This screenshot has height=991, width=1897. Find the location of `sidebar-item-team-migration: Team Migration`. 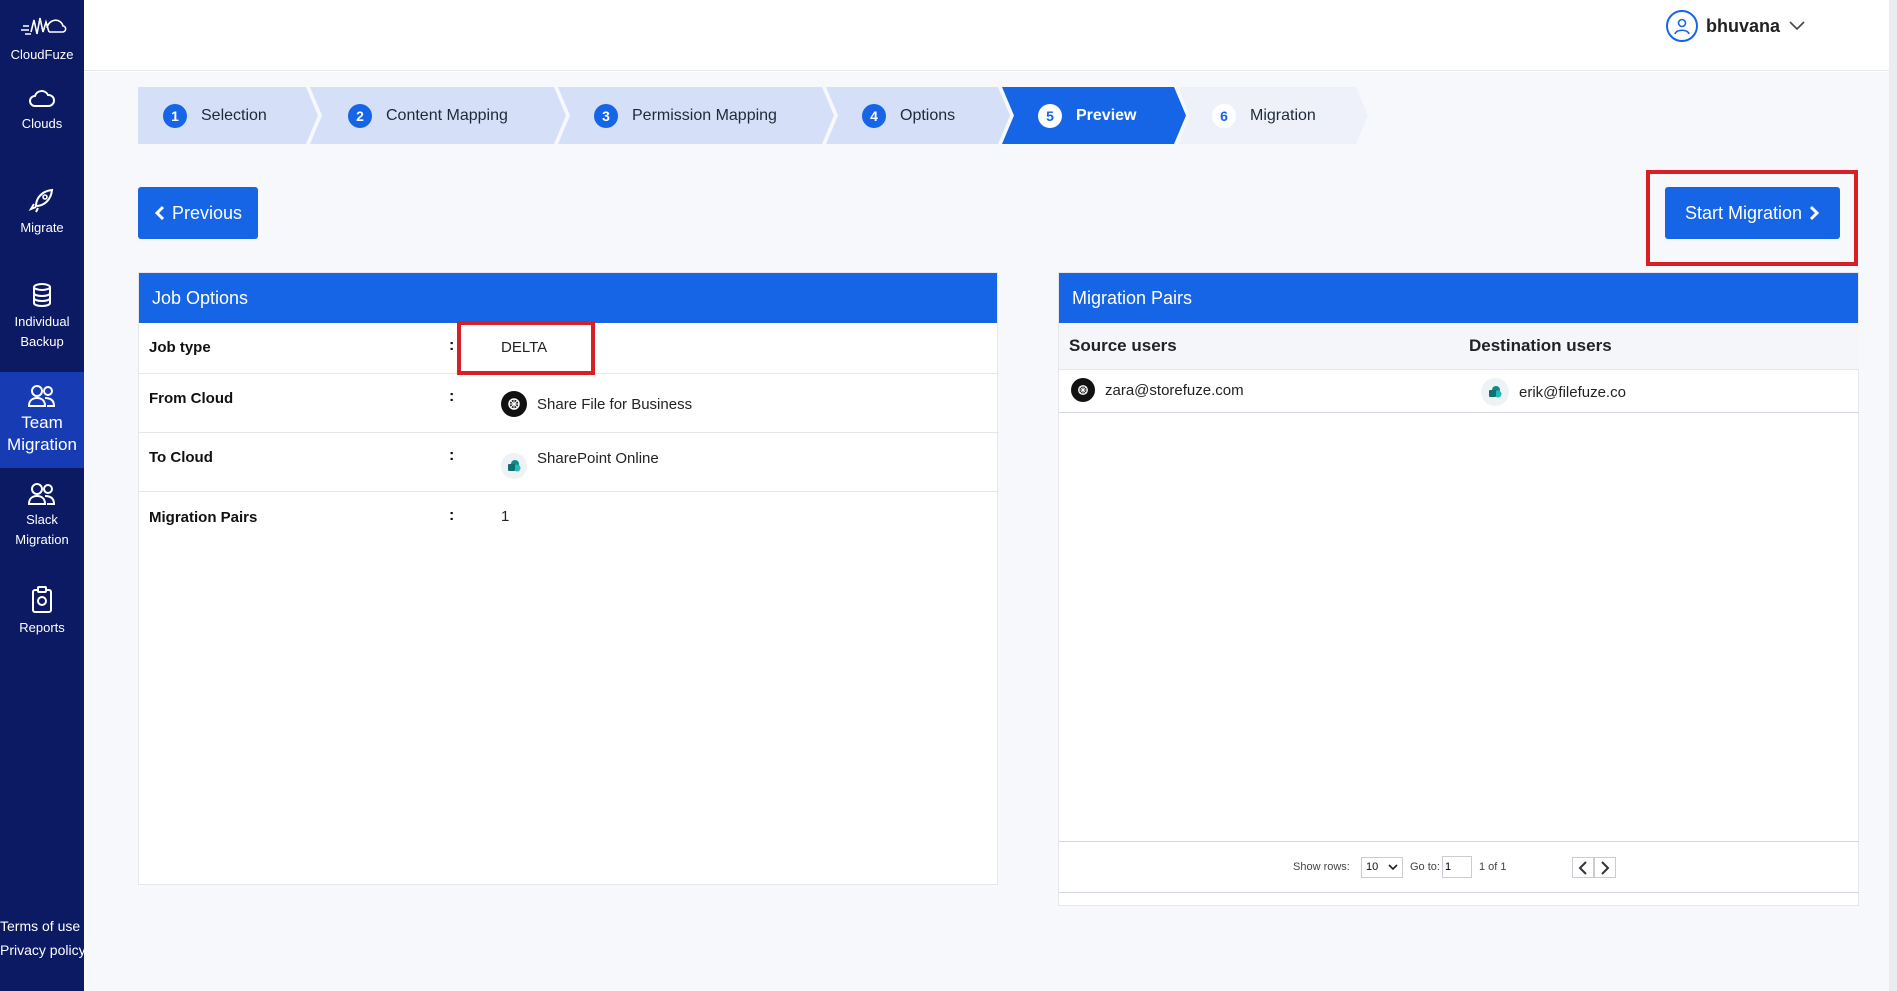

sidebar-item-team-migration: Team Migration is located at coordinates (42, 420).